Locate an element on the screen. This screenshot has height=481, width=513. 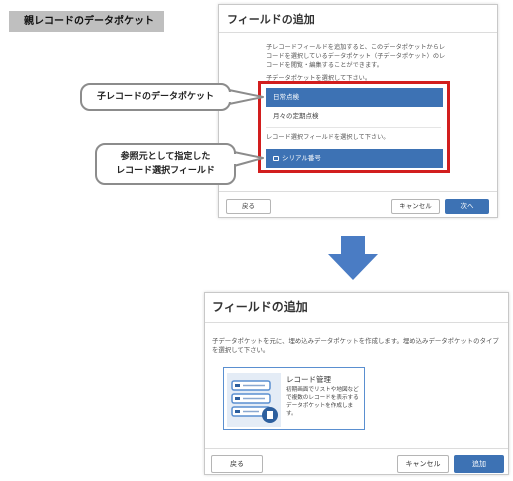
card-title: レコード管理 is located at coordinates (308, 379).